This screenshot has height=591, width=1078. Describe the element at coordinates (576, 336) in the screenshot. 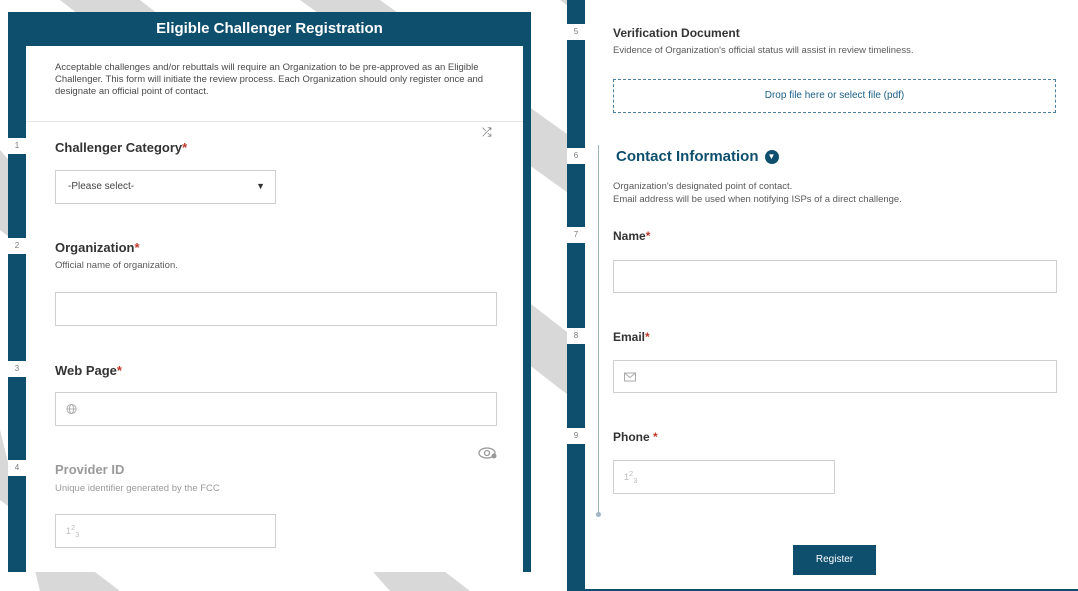

I see `question-number-8: 8` at that location.